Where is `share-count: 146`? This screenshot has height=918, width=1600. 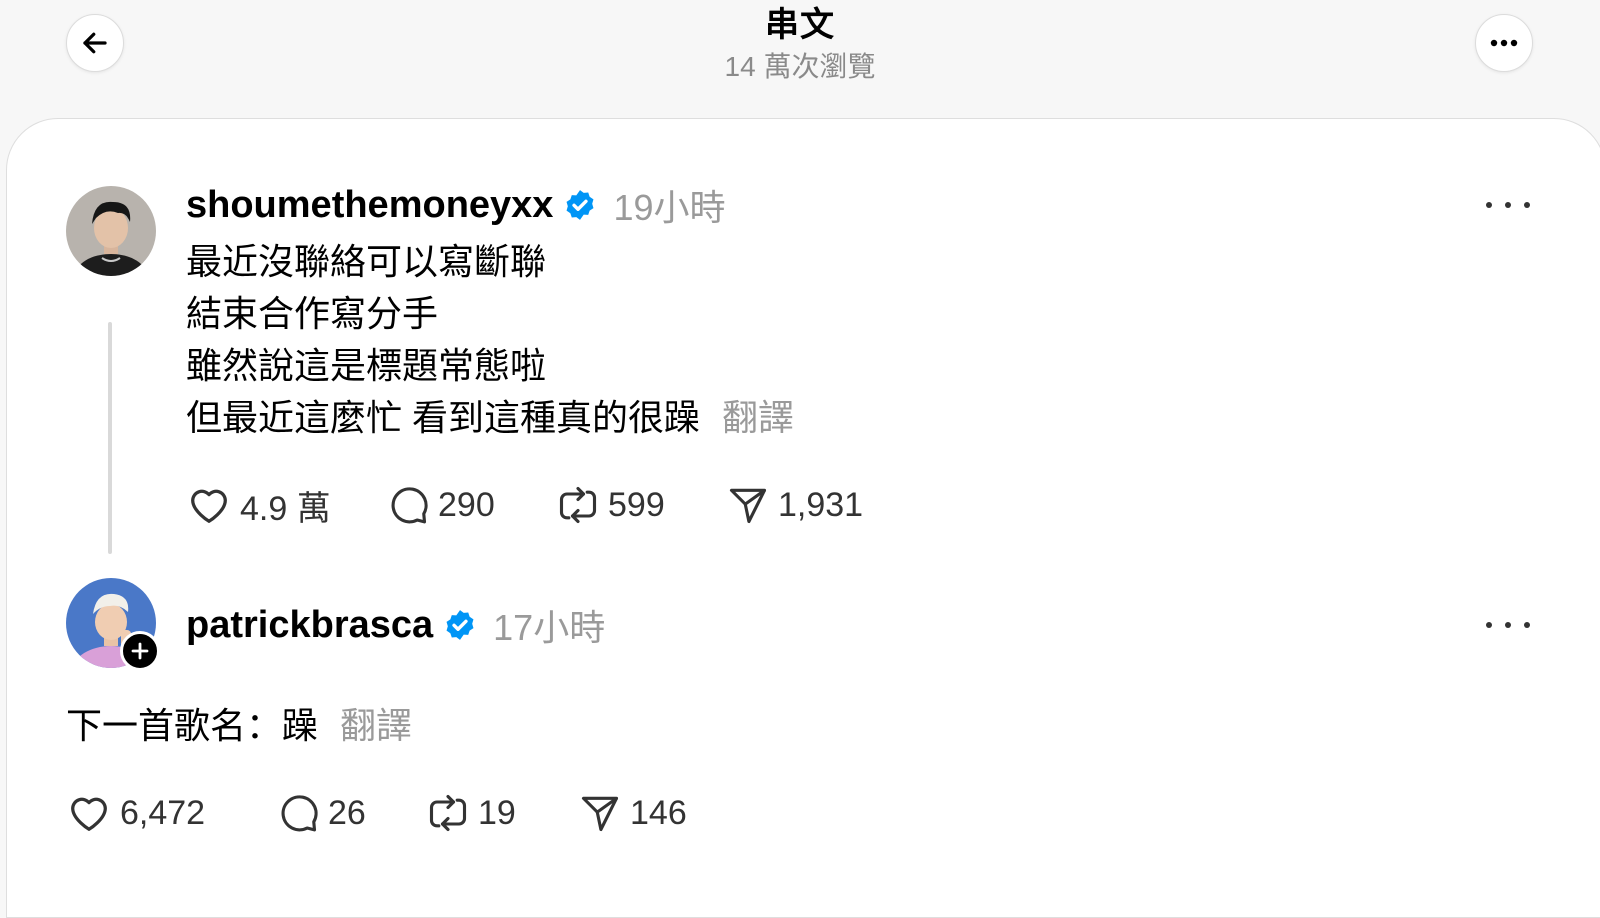
share-count: 146 is located at coordinates (658, 812).